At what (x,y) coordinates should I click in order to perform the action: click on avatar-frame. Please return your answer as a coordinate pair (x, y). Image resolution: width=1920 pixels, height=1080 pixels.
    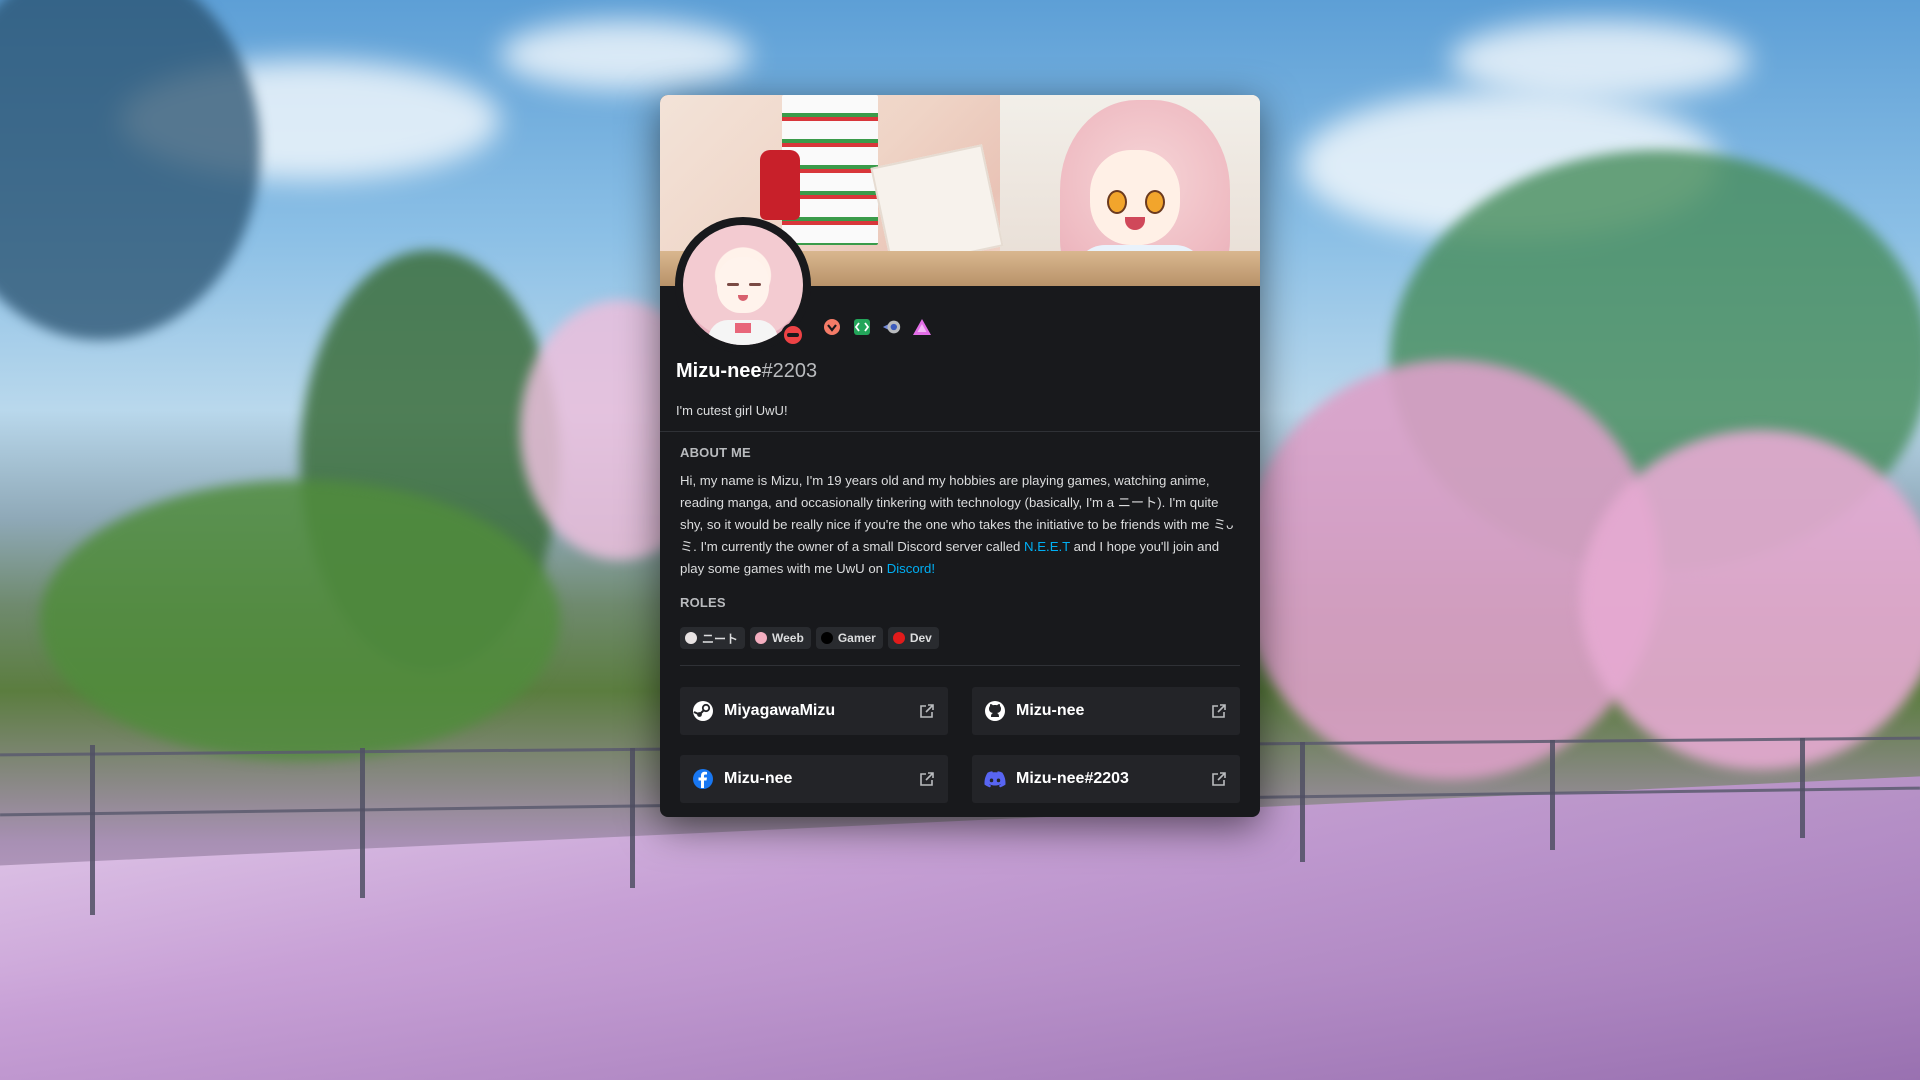
    Looking at the image, I should click on (743, 285).